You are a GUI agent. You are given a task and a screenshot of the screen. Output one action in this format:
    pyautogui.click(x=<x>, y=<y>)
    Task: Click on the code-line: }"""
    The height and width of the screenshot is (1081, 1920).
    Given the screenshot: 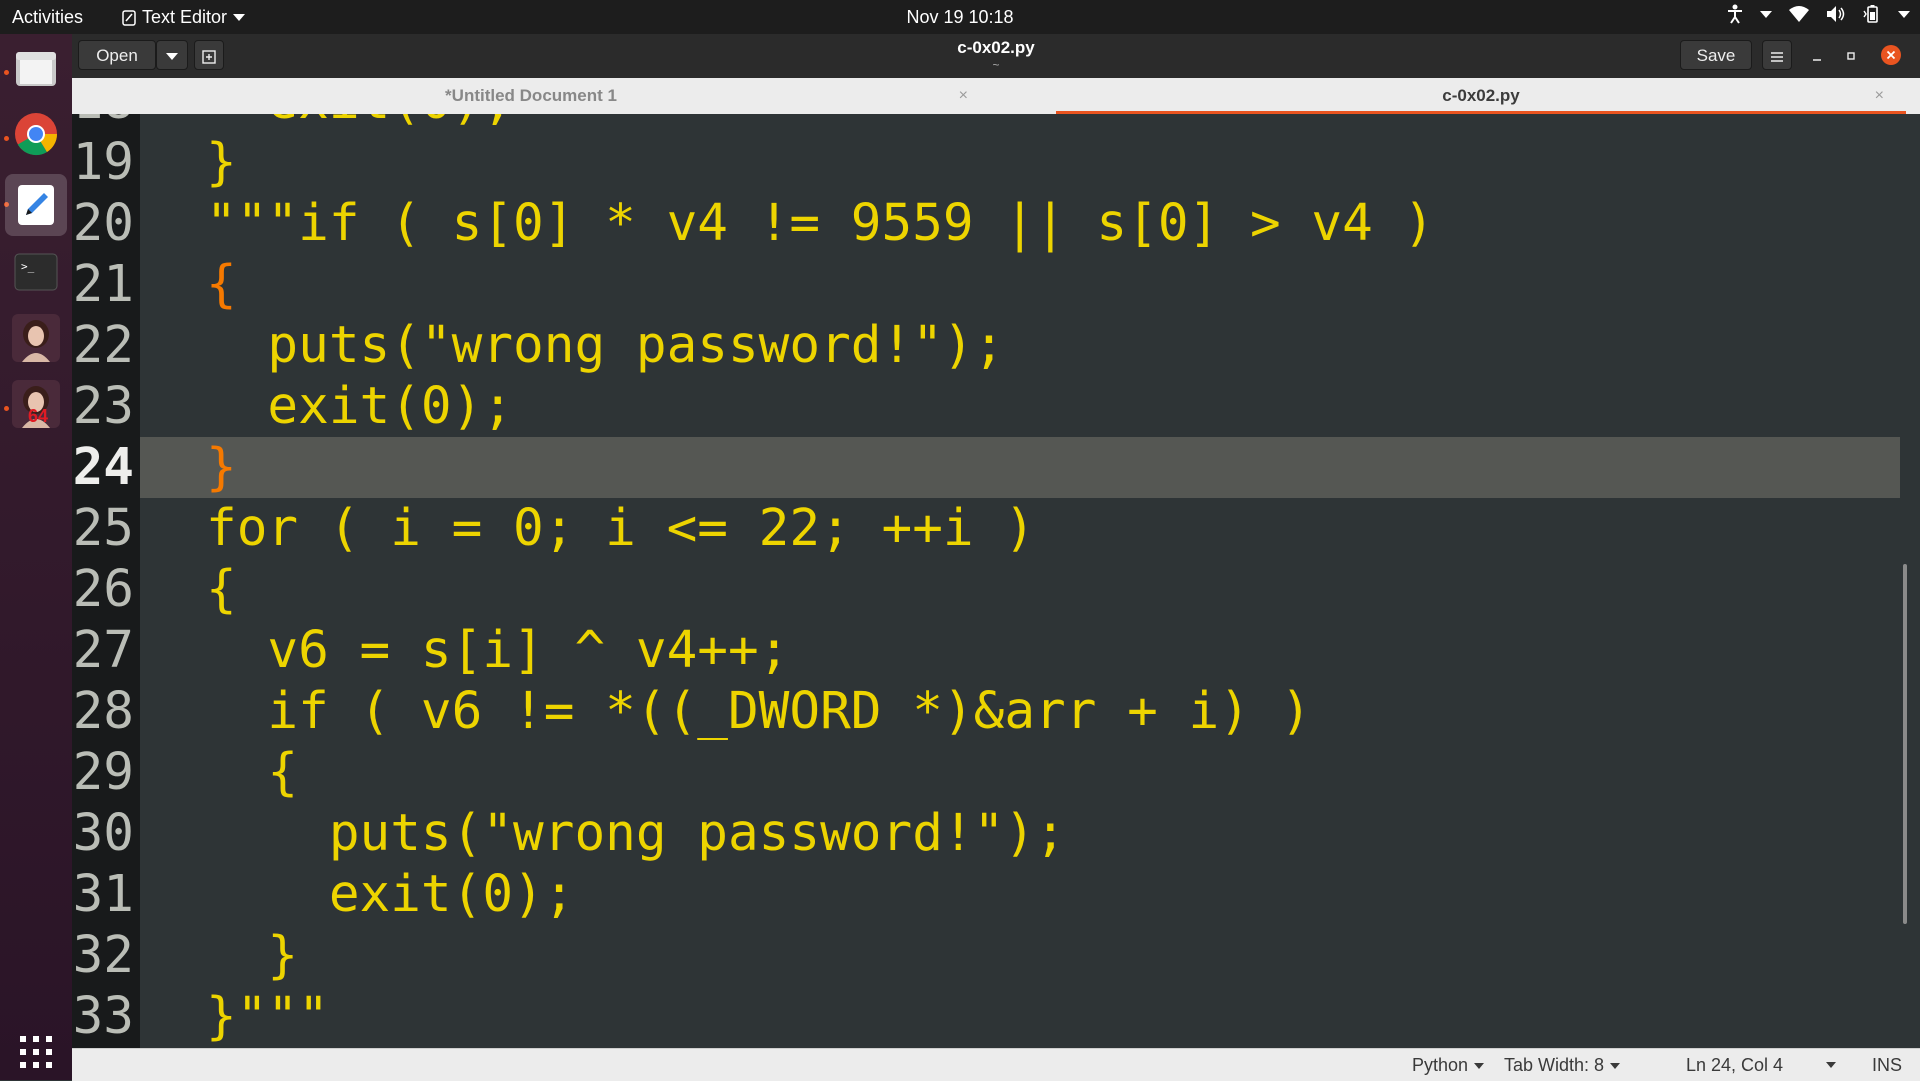 What is the action you would take?
    pyautogui.click(x=267, y=1016)
    